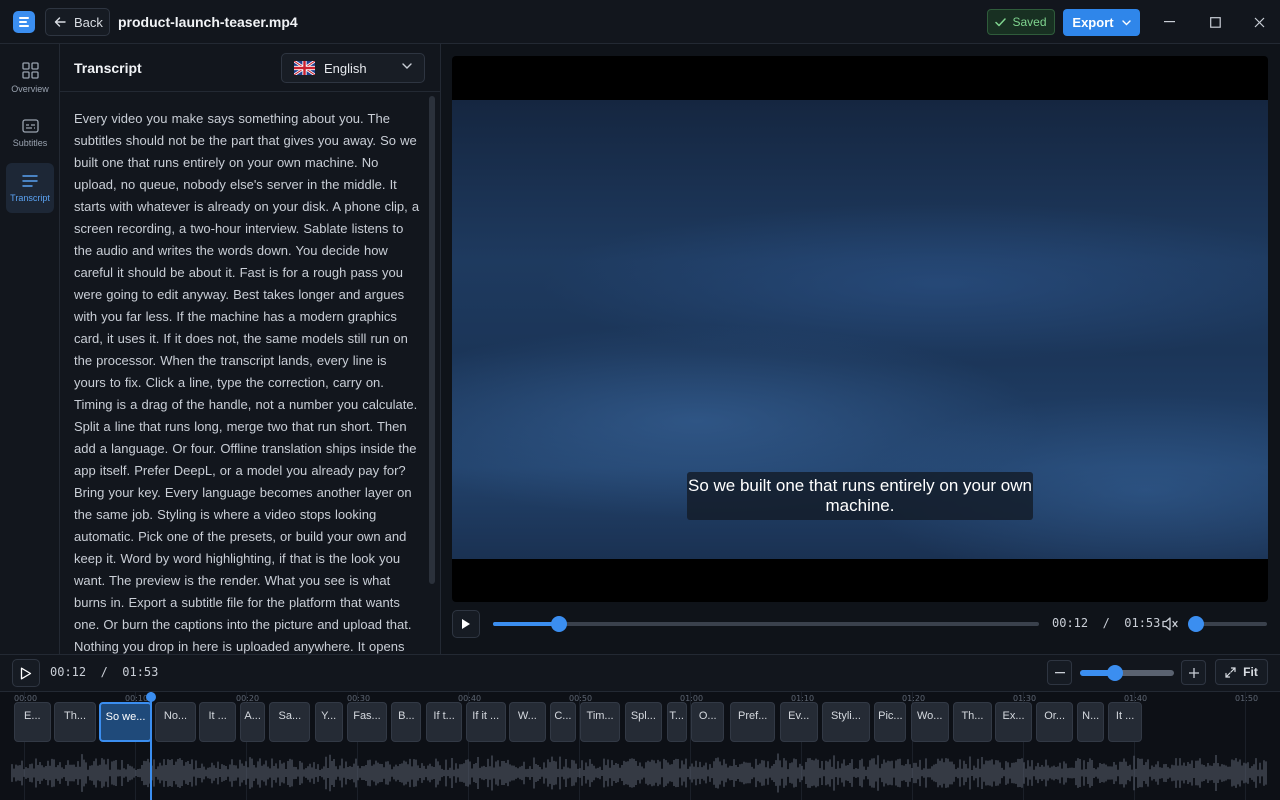  Describe the element at coordinates (1106, 623) in the screenshot. I see `player-time: 00:12 / 01:53` at that location.